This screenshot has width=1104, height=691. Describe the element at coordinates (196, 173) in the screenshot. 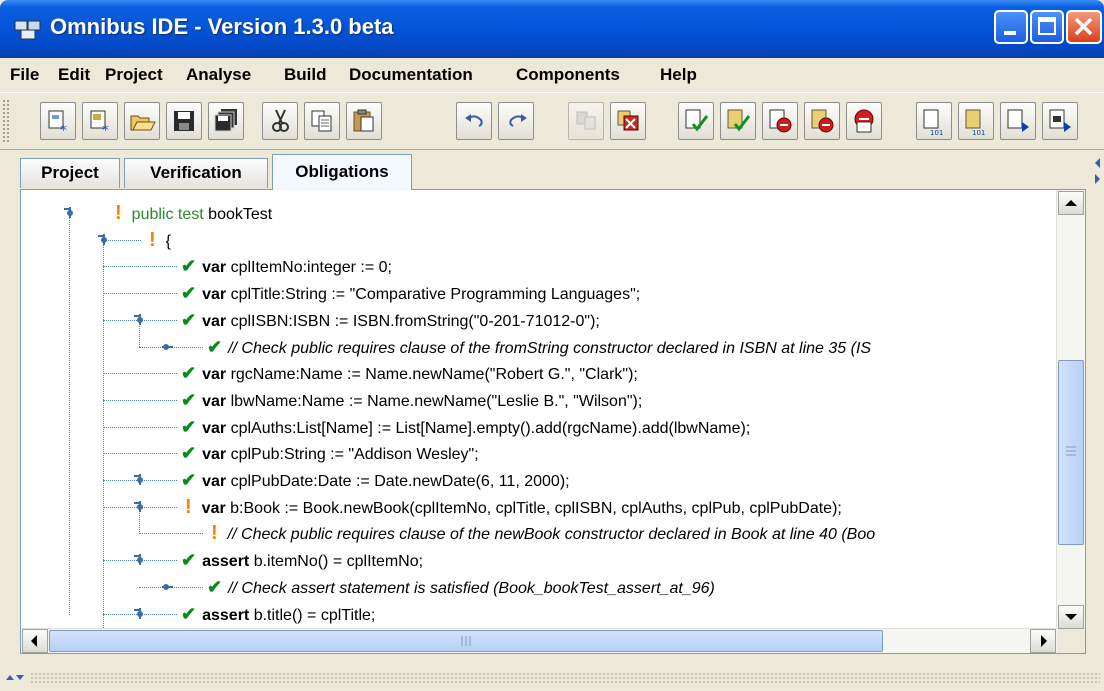

I see `tab-verification: Verification` at that location.